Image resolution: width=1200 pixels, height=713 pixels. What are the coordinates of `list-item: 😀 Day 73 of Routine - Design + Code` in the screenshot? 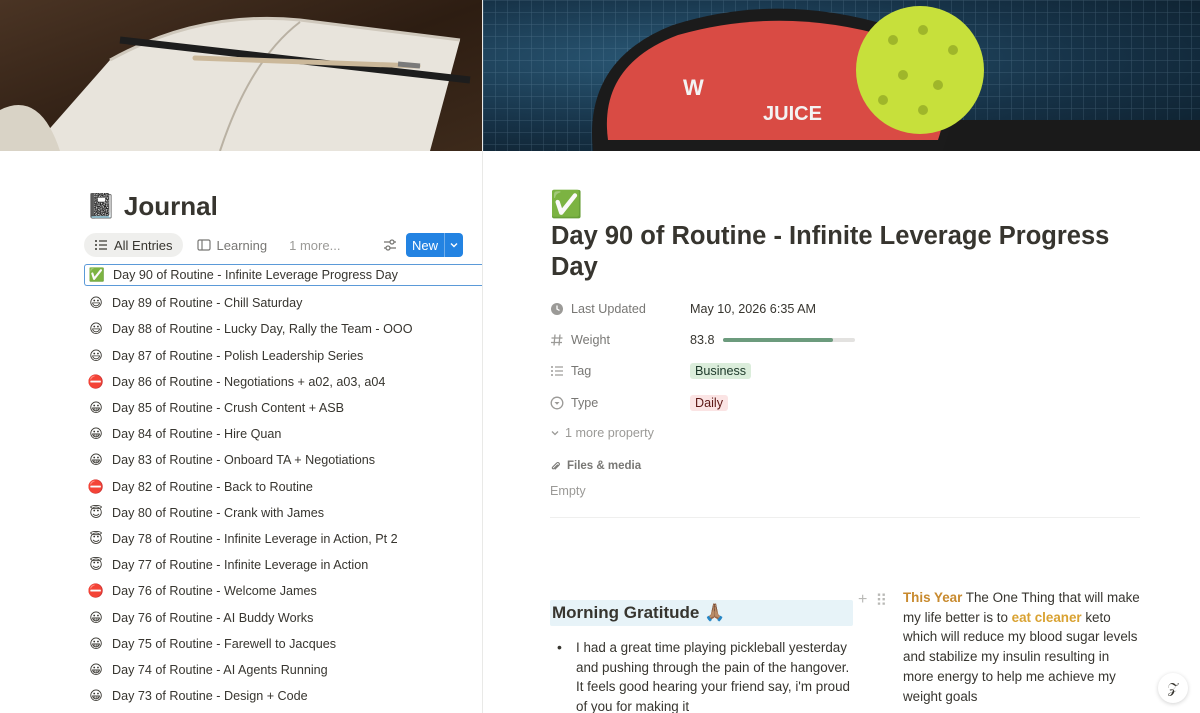 It's located at (283, 696).